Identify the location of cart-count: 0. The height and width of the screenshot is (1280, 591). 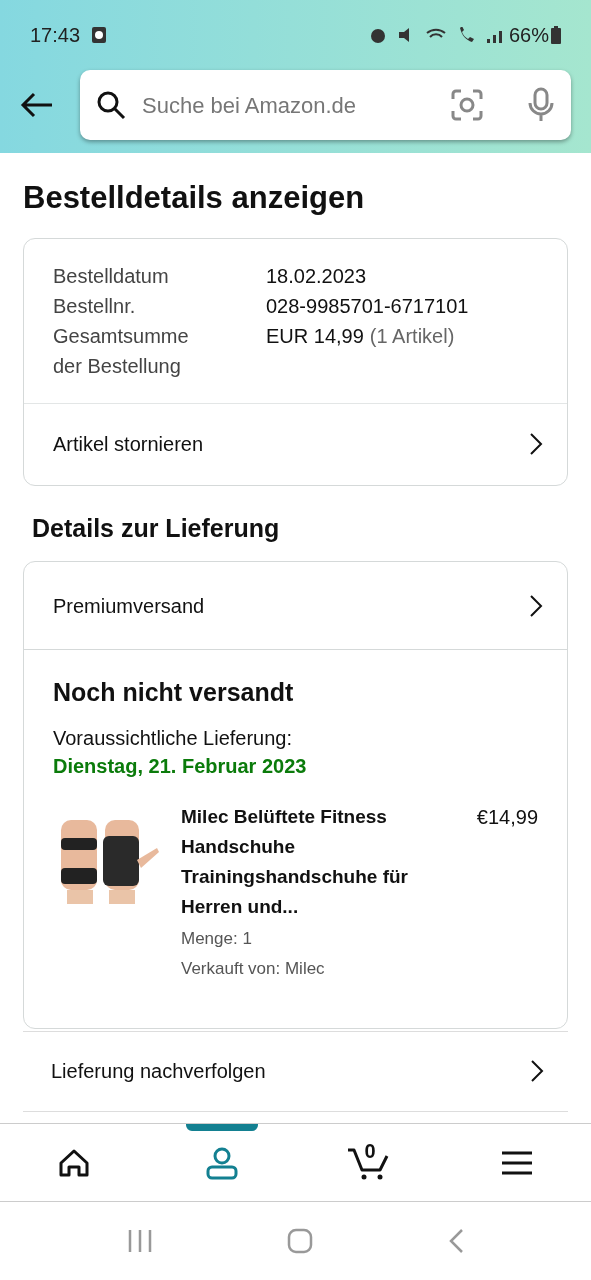
(370, 1150).